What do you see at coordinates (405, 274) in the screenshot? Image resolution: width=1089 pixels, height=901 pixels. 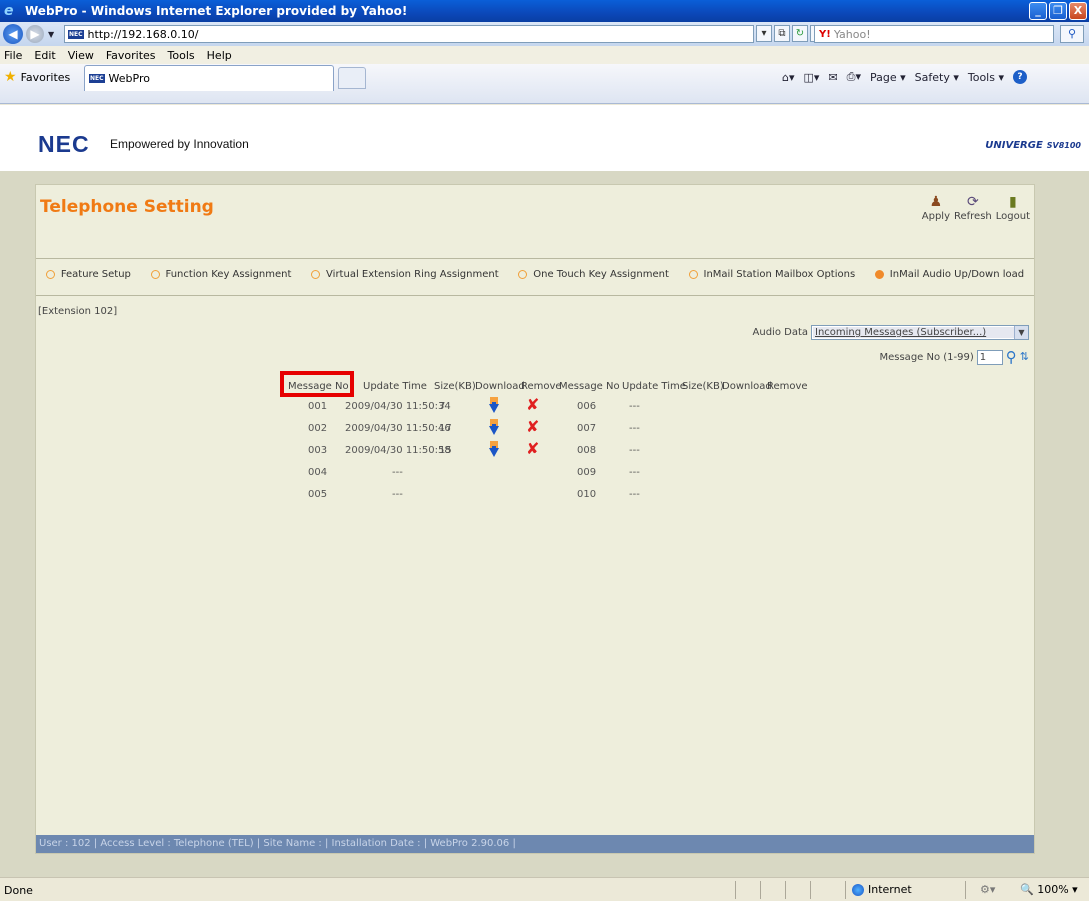 I see `nav-virtual-extension-ring: Virtual Extension Ring Assignment` at bounding box center [405, 274].